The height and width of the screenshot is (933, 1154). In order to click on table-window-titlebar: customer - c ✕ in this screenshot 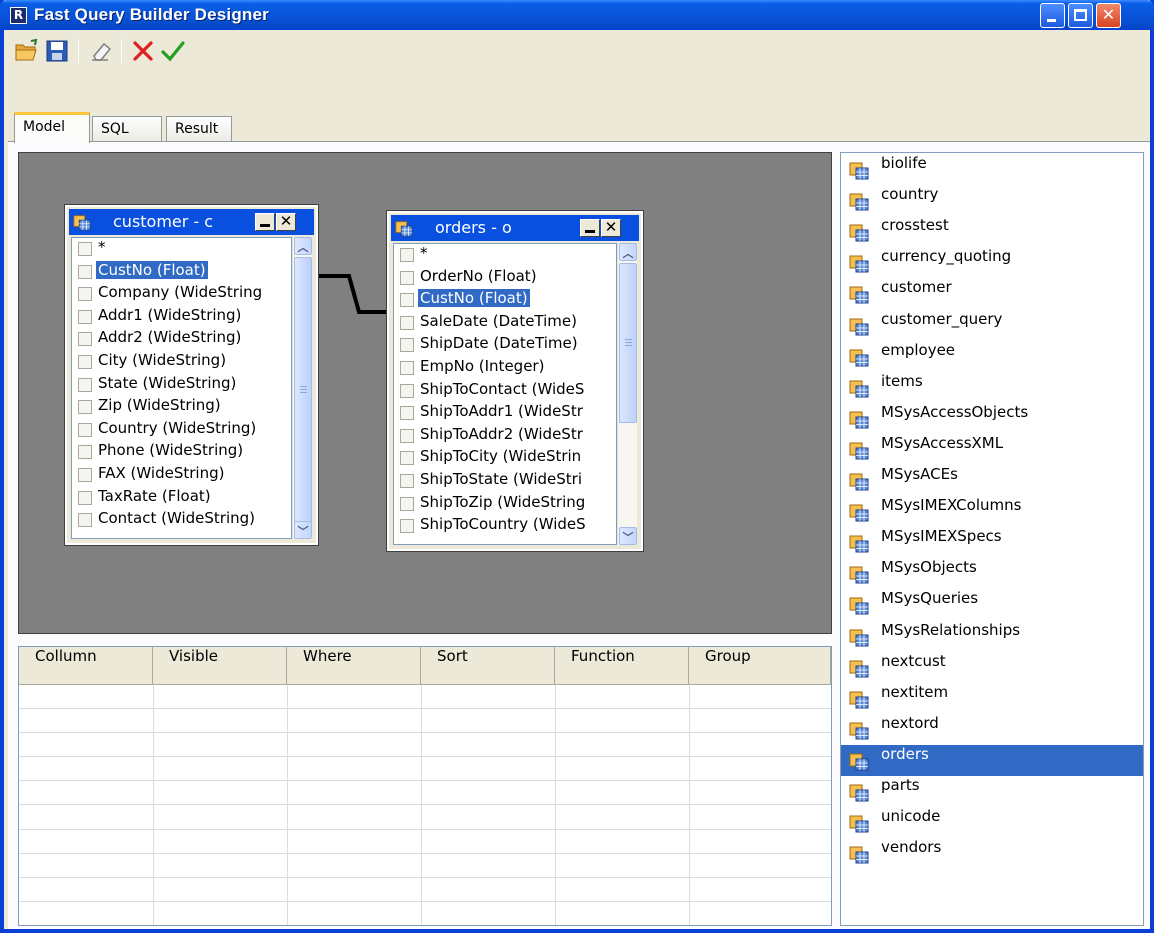, I will do `click(191, 222)`.